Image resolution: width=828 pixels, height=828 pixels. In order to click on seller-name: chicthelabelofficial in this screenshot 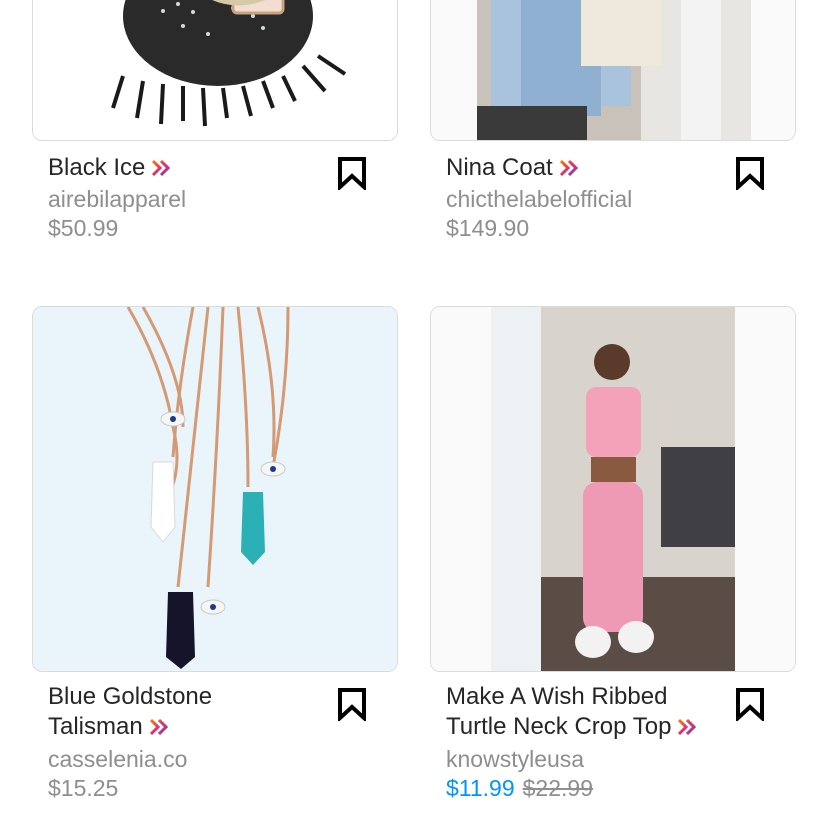, I will do `click(539, 199)`.